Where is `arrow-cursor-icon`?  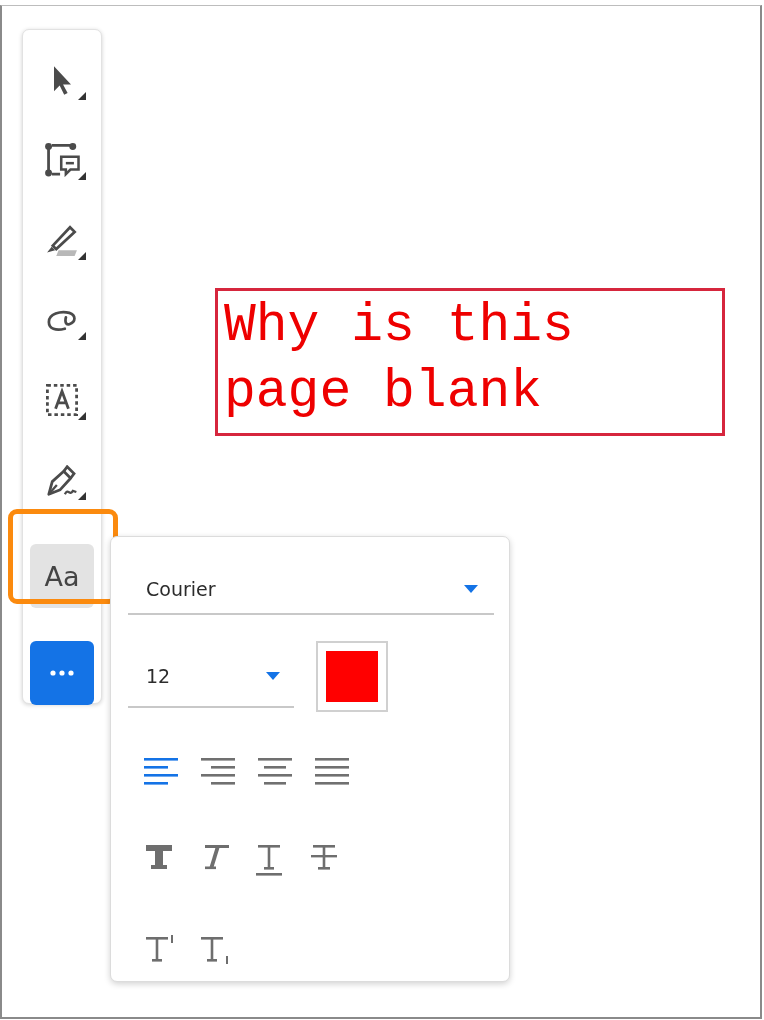
arrow-cursor-icon is located at coordinates (62, 80).